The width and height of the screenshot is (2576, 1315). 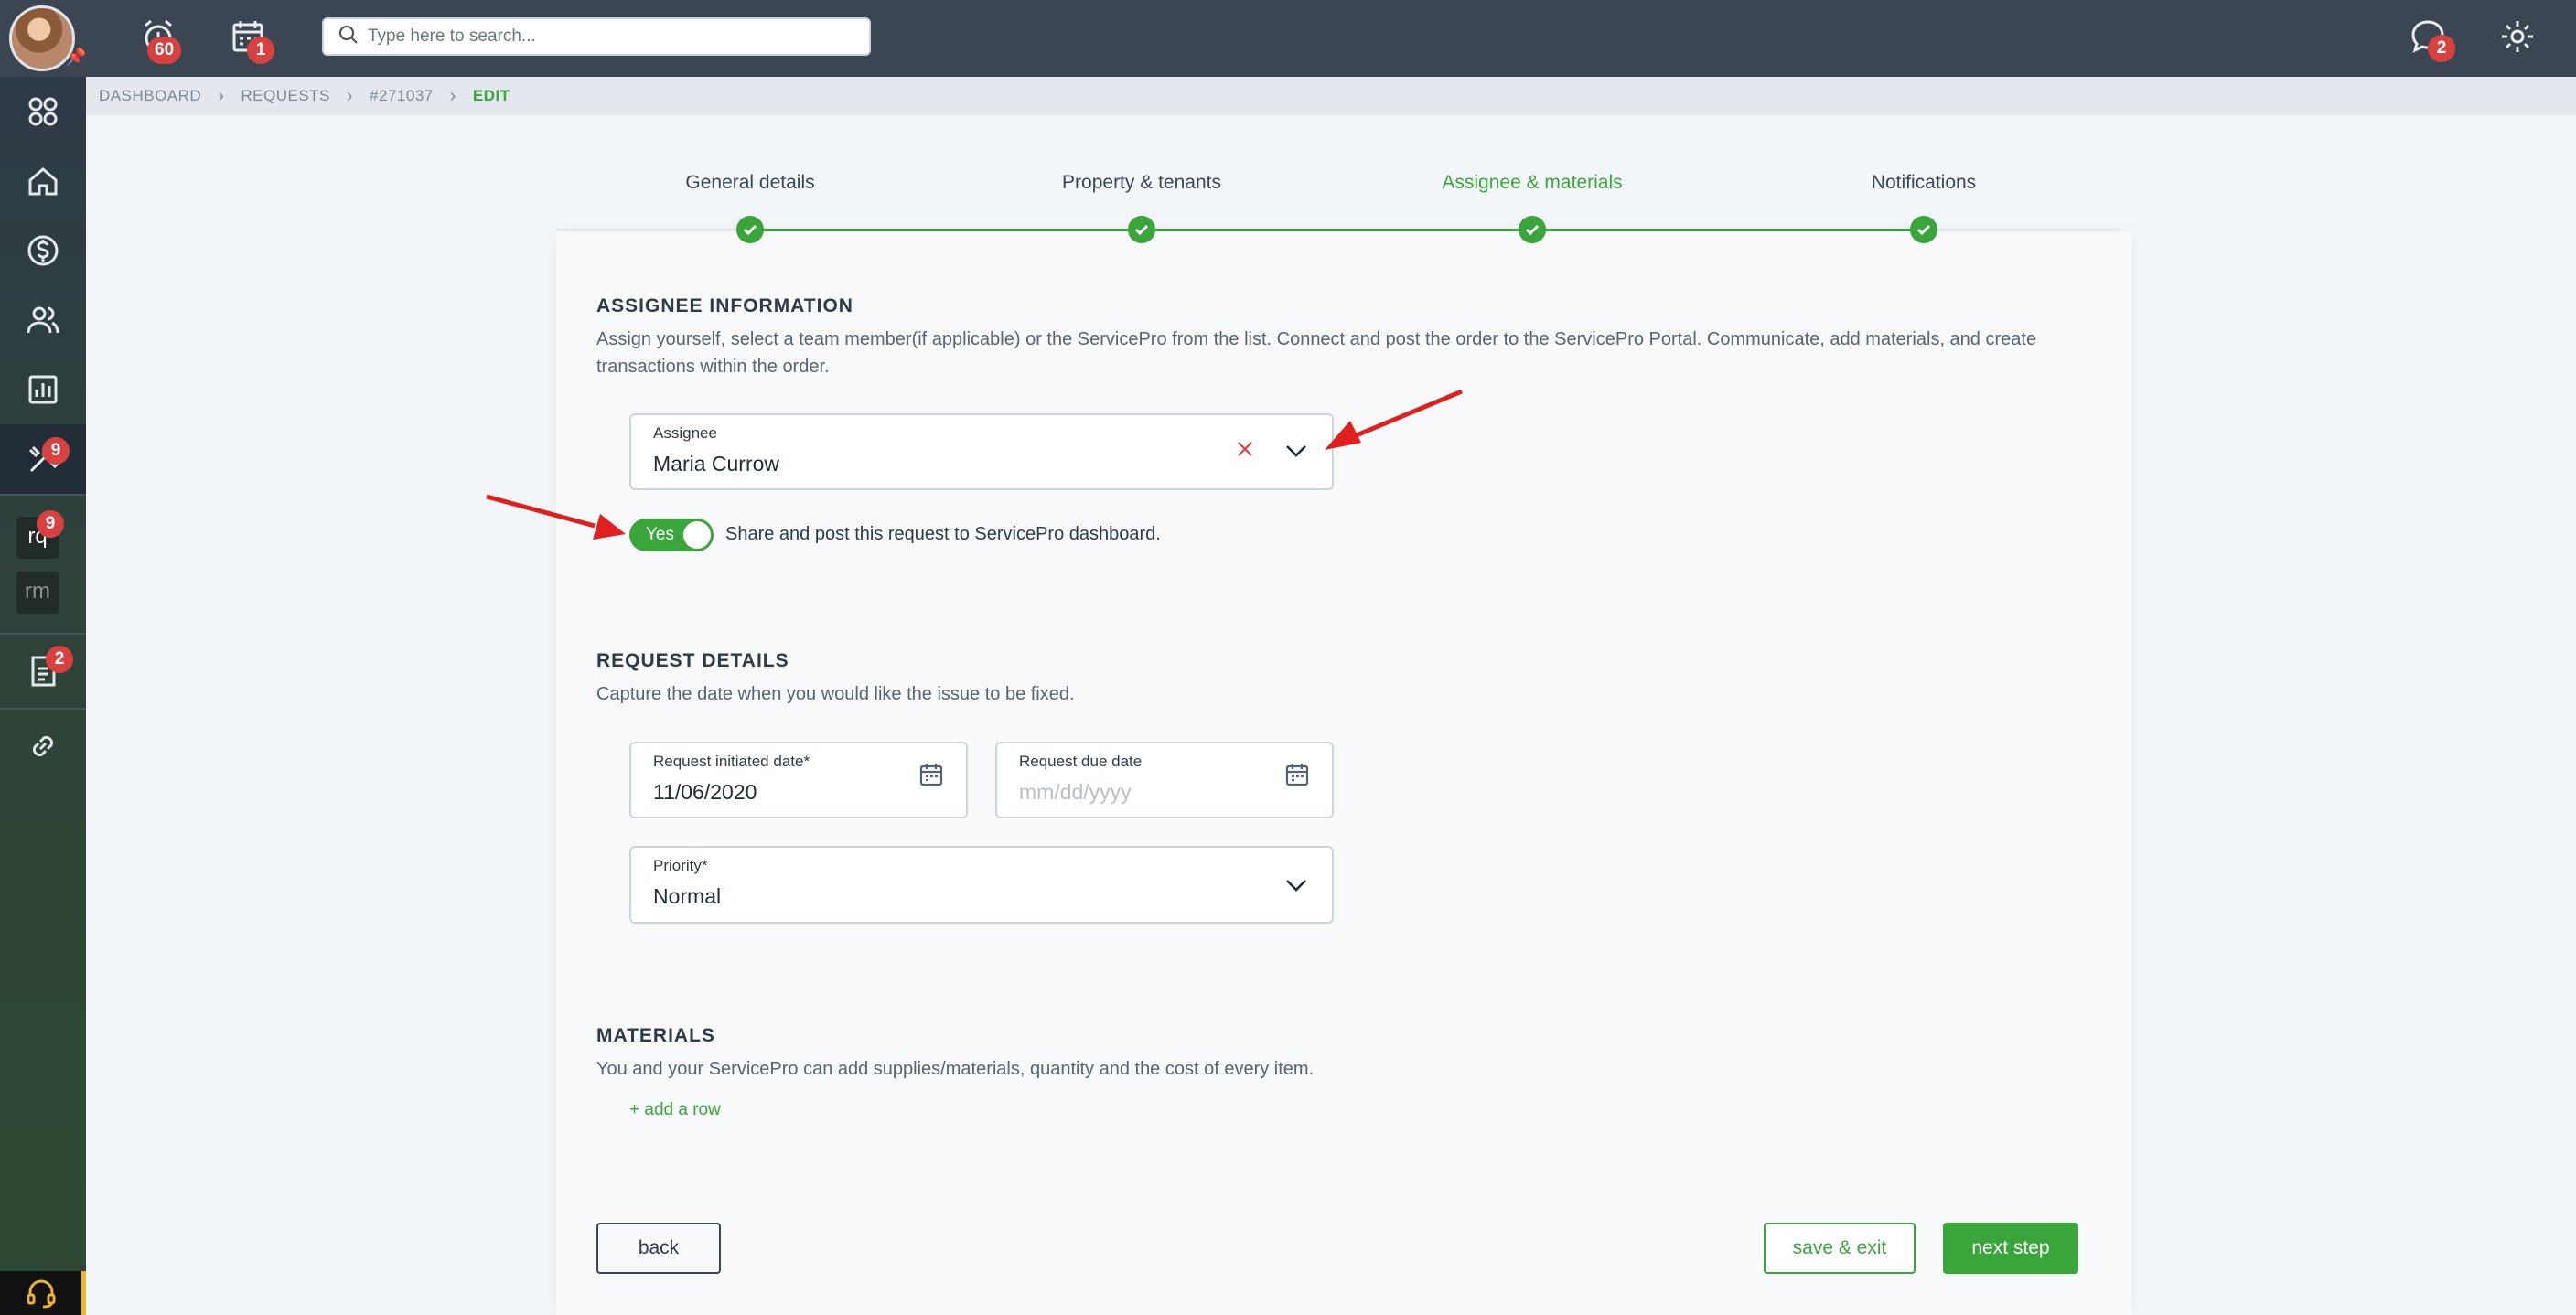 I want to click on pin-icon: 📌, so click(x=76, y=57).